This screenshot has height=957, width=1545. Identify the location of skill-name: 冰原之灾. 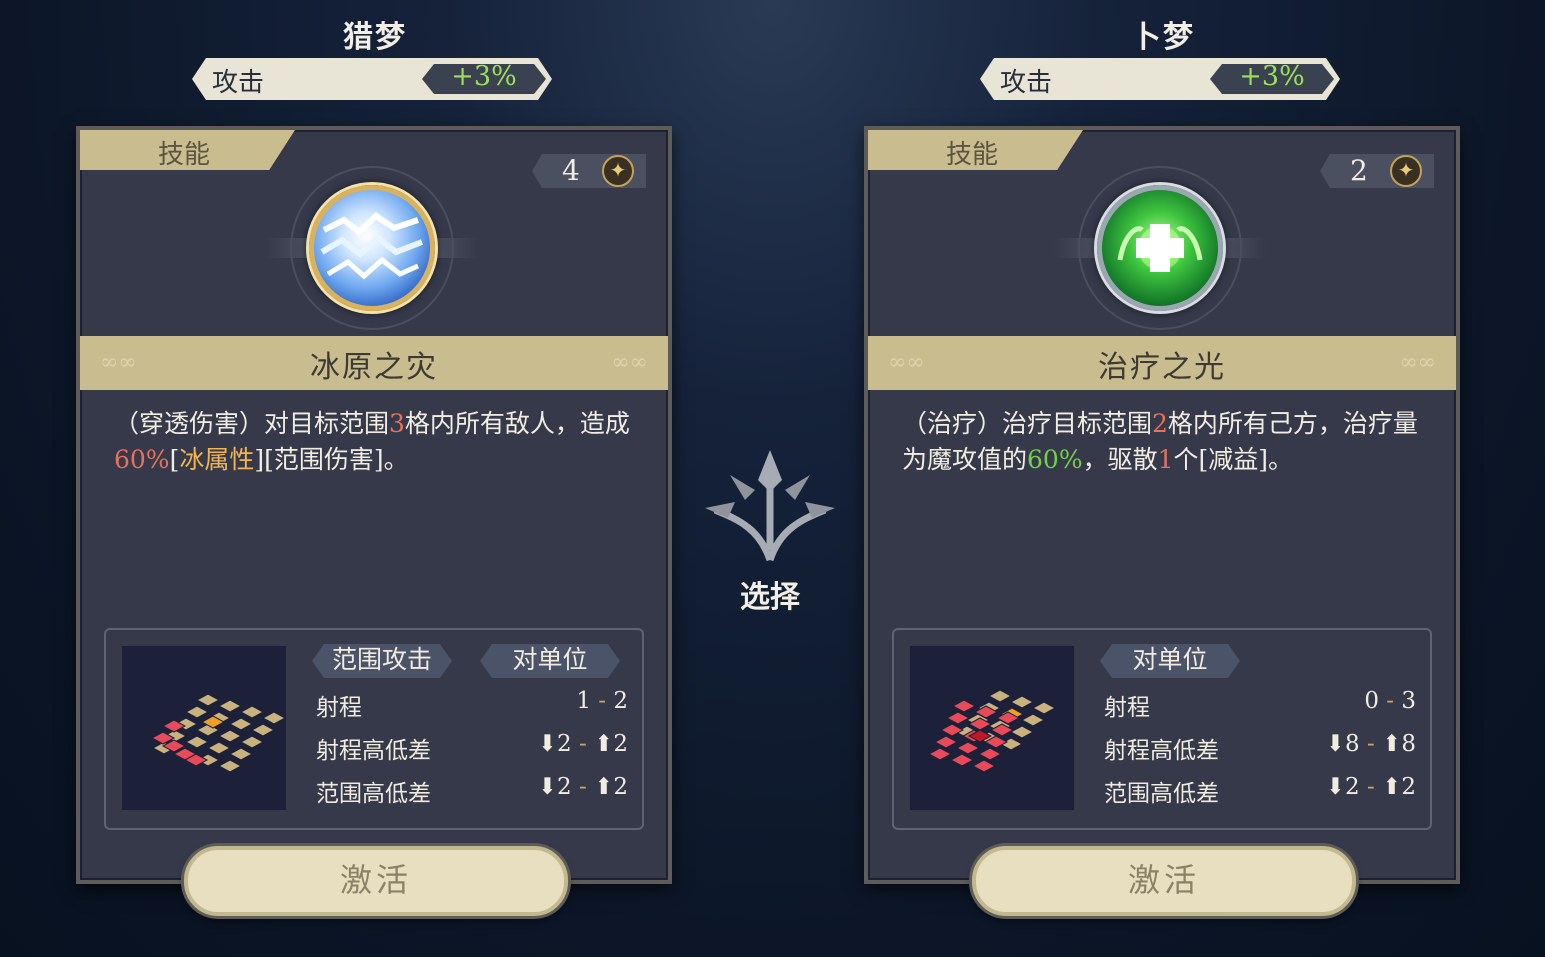
(374, 367).